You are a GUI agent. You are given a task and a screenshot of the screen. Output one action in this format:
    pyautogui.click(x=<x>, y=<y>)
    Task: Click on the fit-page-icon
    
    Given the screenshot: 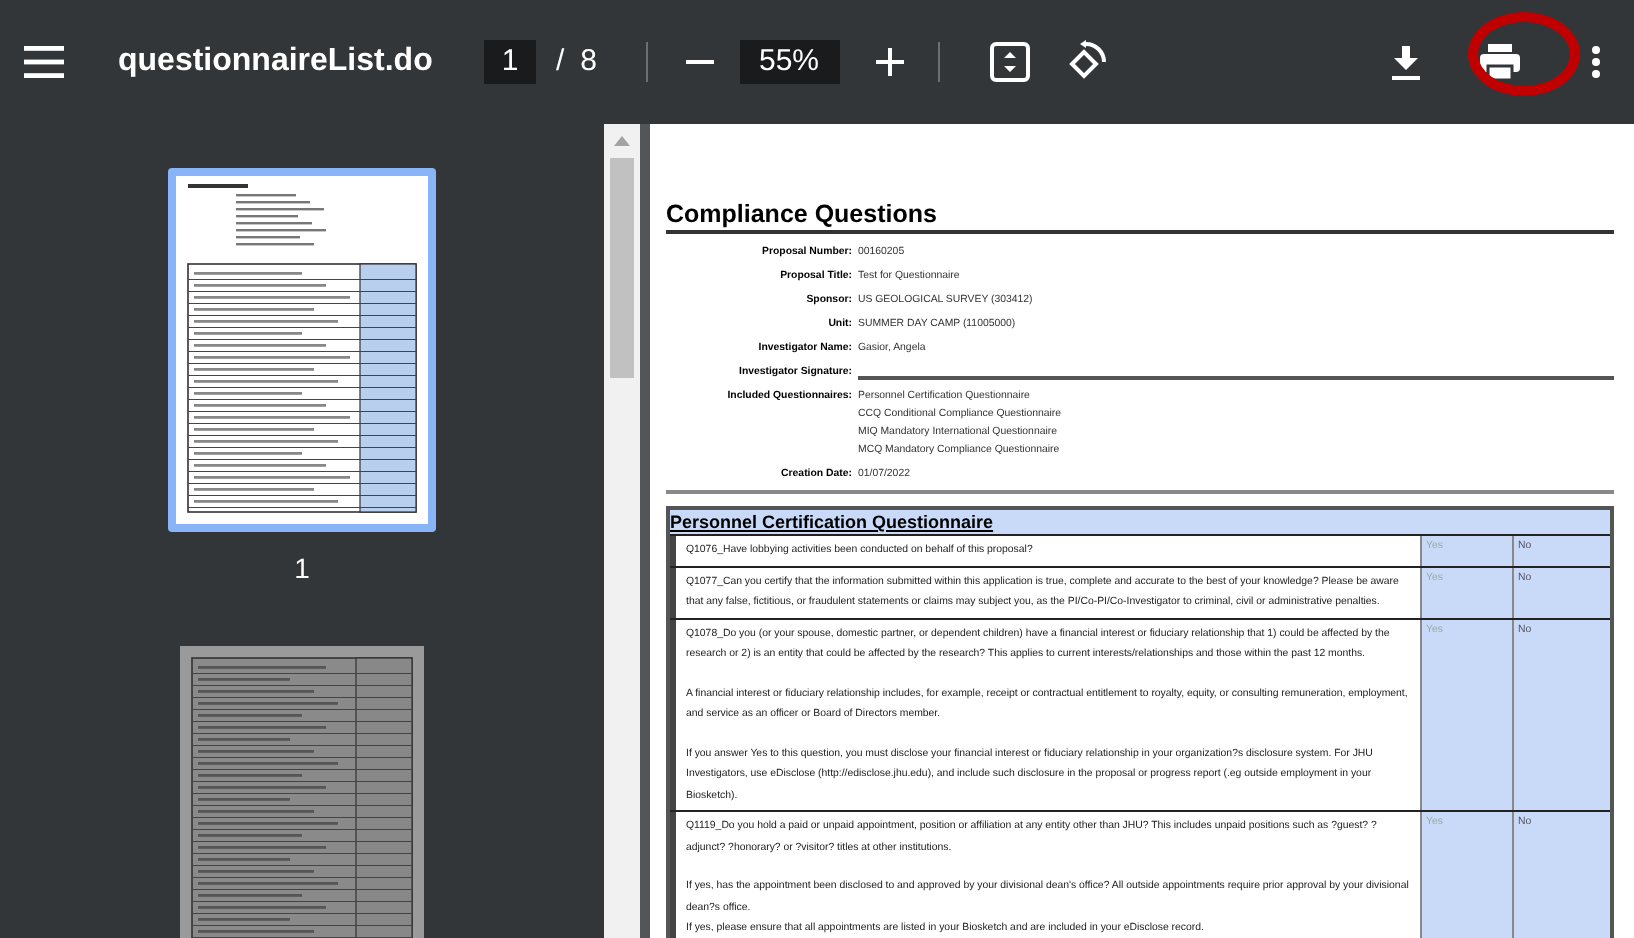 What is the action you would take?
    pyautogui.click(x=1009, y=62)
    